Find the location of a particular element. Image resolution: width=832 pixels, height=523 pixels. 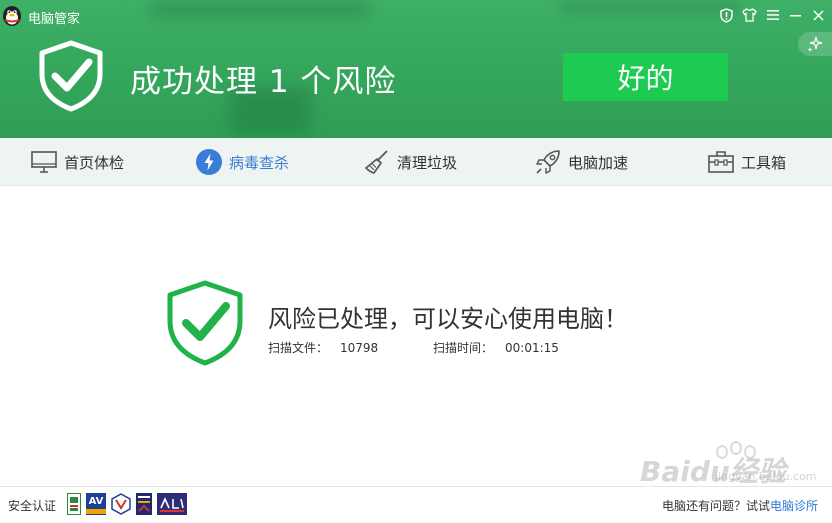

footer-help: 电脑还有问题？试试电脑诊所 is located at coordinates (740, 505).